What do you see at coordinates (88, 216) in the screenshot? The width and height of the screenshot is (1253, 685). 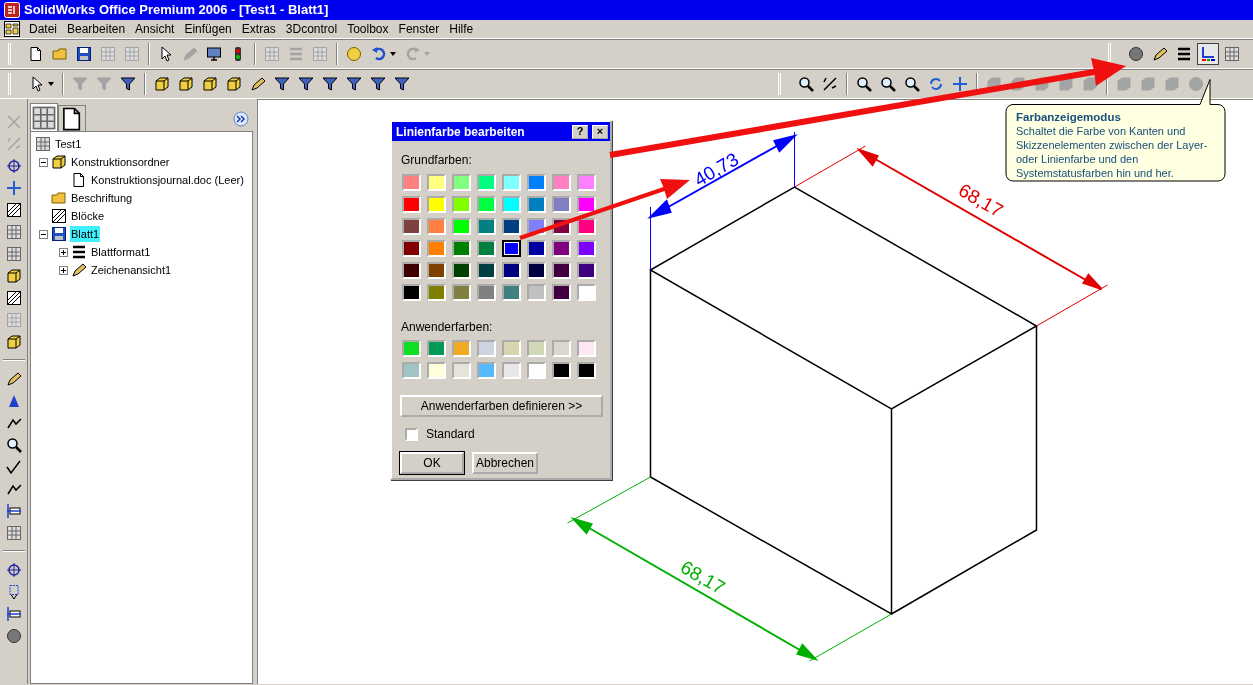 I see `tree-item: Blöcke` at bounding box center [88, 216].